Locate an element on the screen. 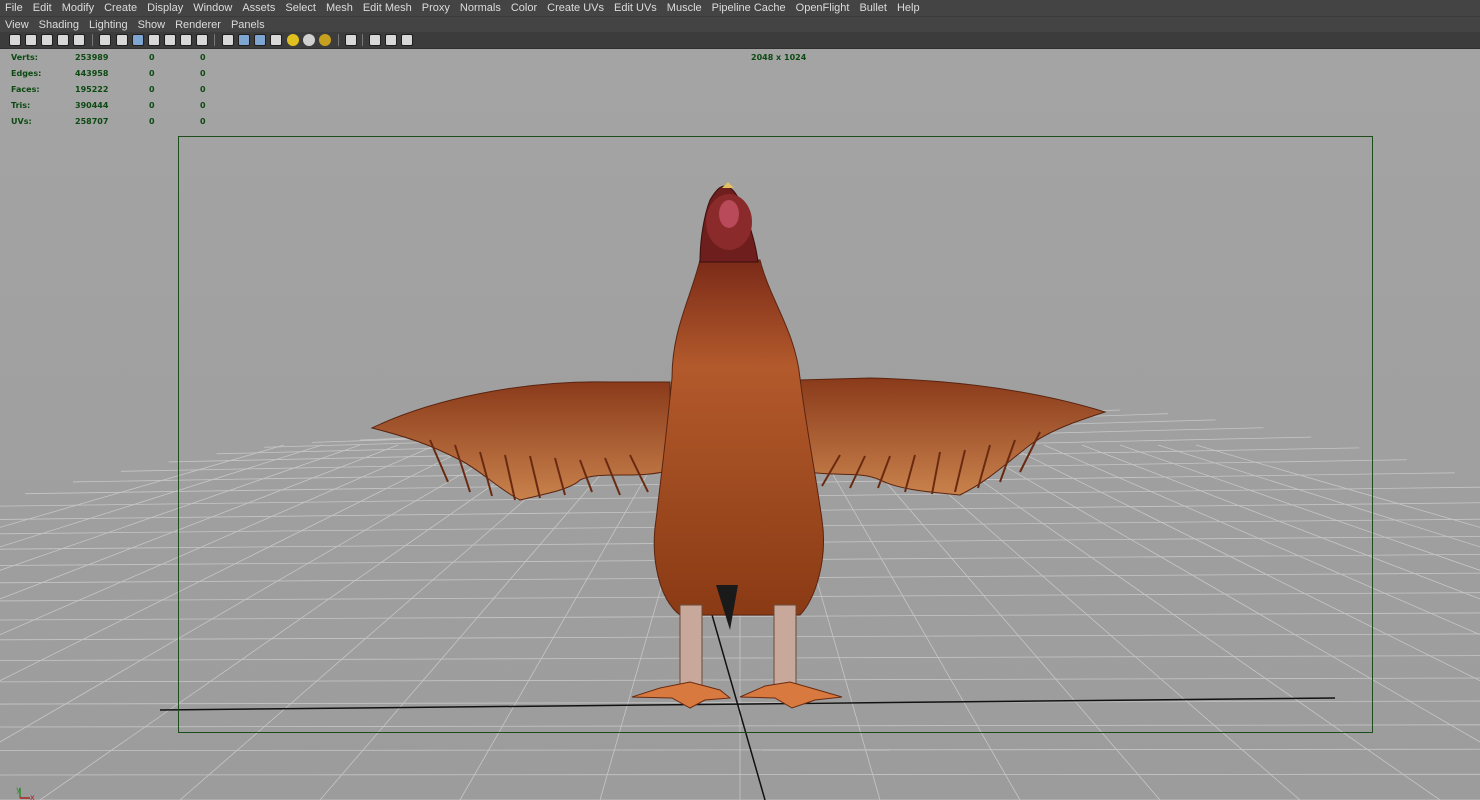 This screenshot has height=800, width=1480. menu-create-uvs: Create UVs is located at coordinates (575, 8).